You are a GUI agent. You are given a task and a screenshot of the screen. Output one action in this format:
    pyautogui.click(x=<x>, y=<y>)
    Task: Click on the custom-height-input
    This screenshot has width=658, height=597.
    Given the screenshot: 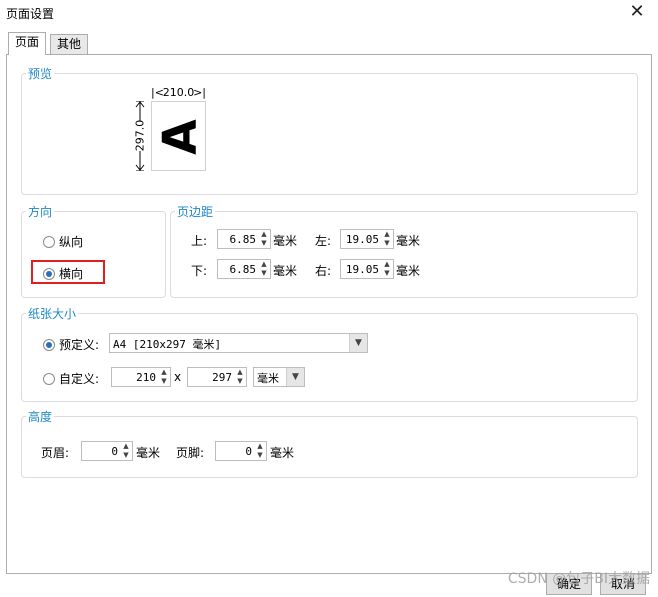 What is the action you would take?
    pyautogui.click(x=211, y=377)
    